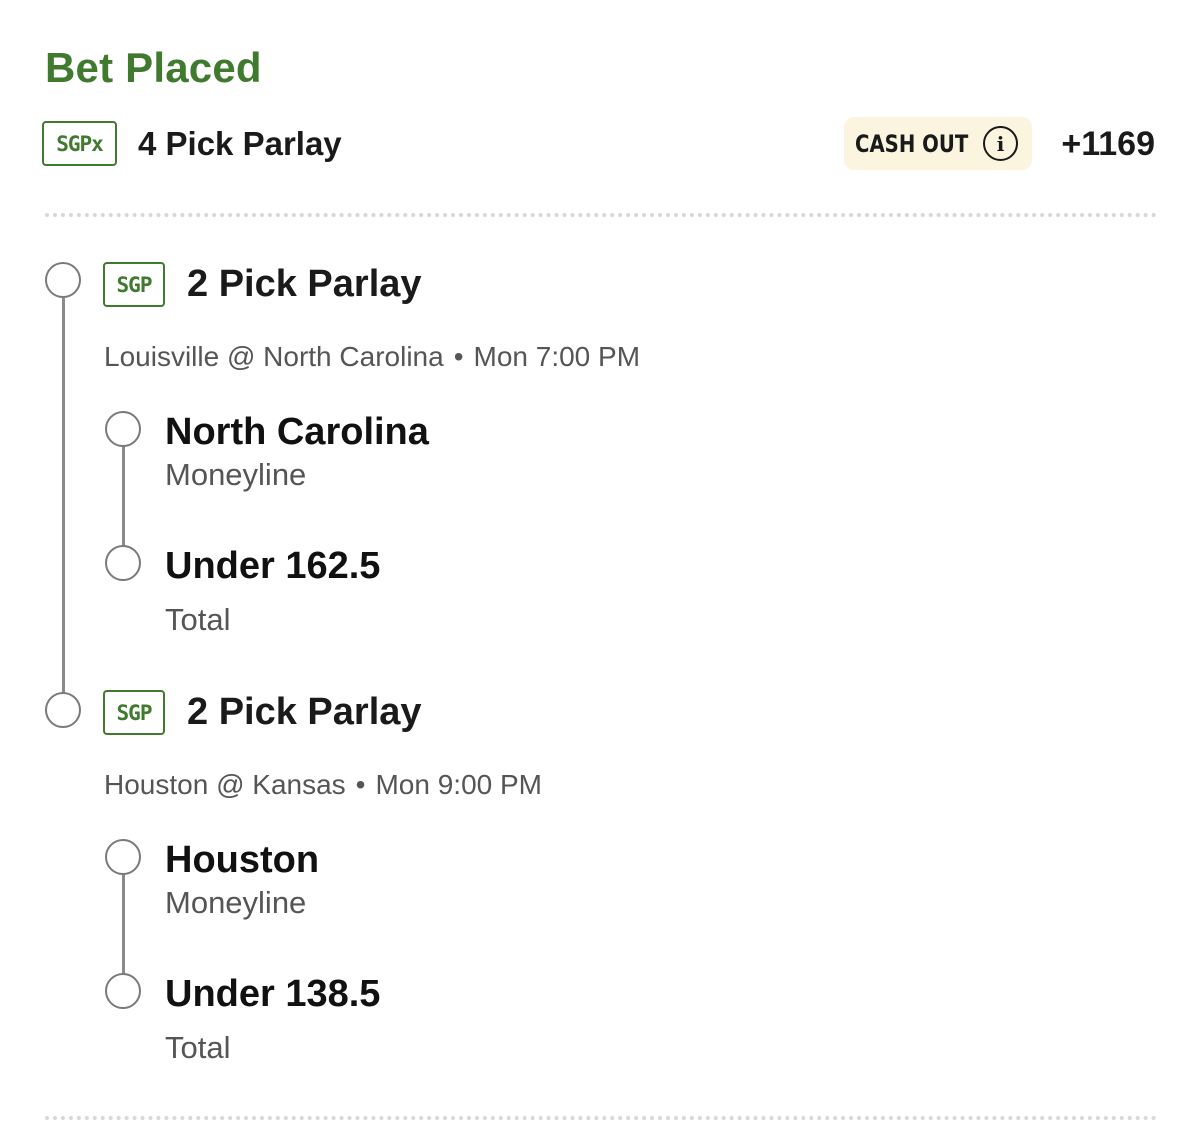  What do you see at coordinates (912, 143) in the screenshot?
I see `cash-out-label: CASH OUT` at bounding box center [912, 143].